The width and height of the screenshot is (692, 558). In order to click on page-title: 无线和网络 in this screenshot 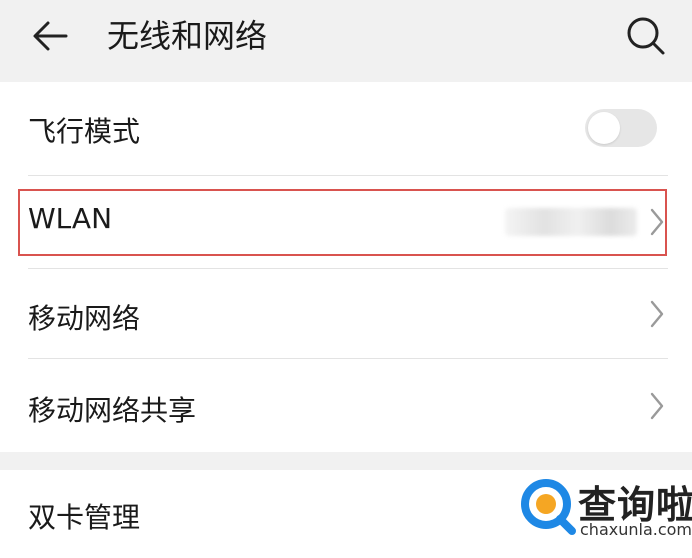, I will do `click(187, 36)`.